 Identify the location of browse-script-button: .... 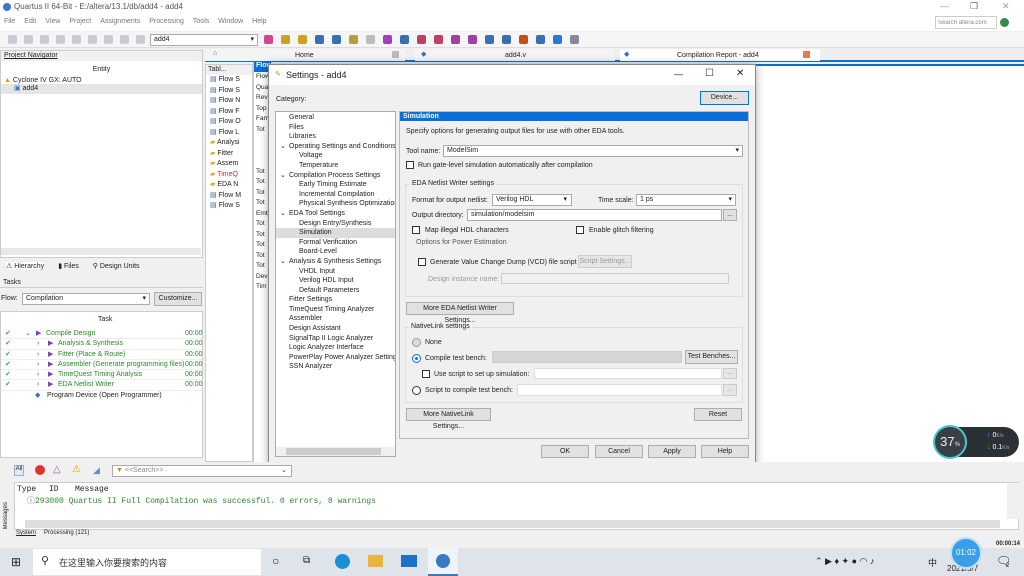
(730, 373).